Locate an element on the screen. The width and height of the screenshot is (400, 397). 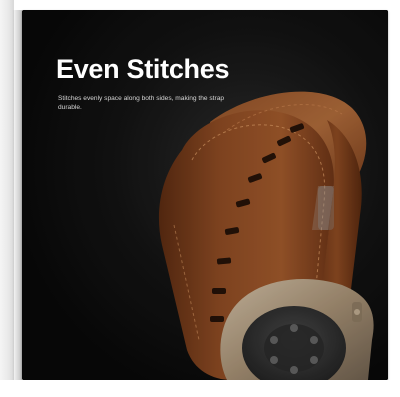
card-shadow is located at coordinates (17, 195).